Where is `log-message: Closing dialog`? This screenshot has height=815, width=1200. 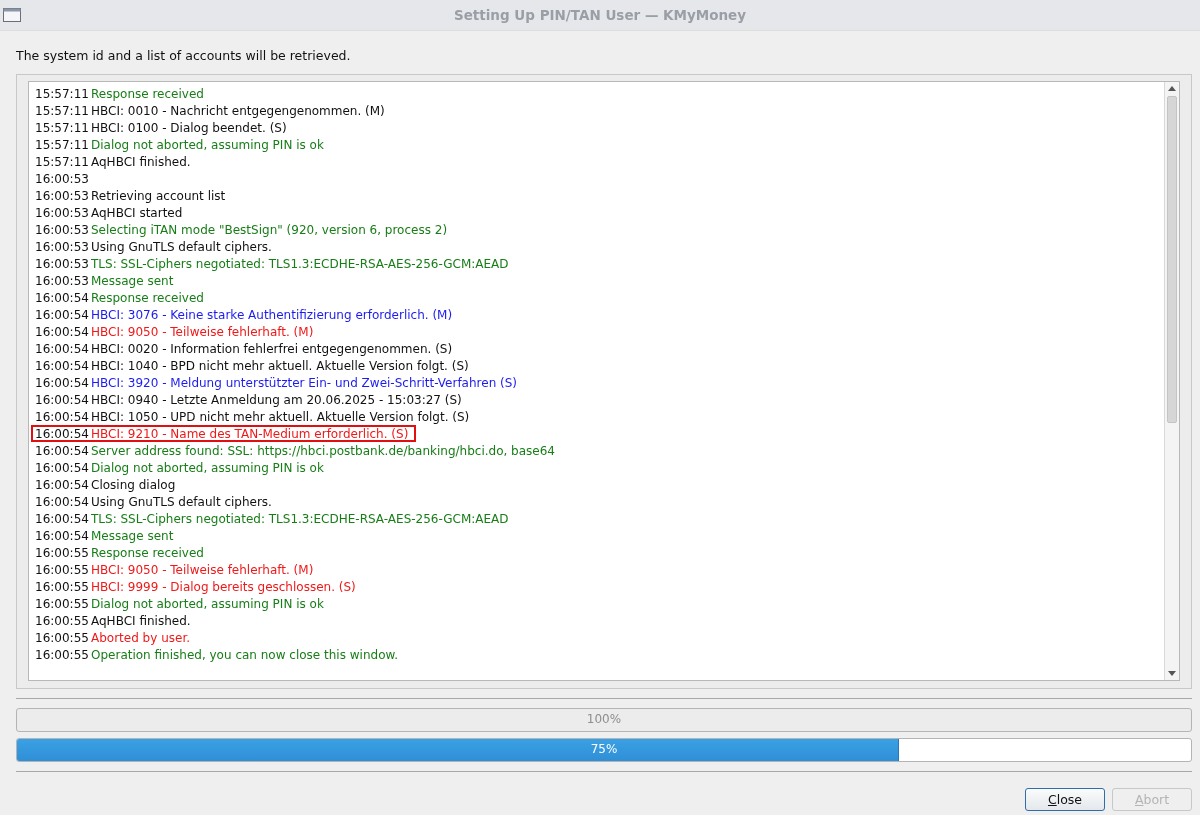 log-message: Closing dialog is located at coordinates (133, 484).